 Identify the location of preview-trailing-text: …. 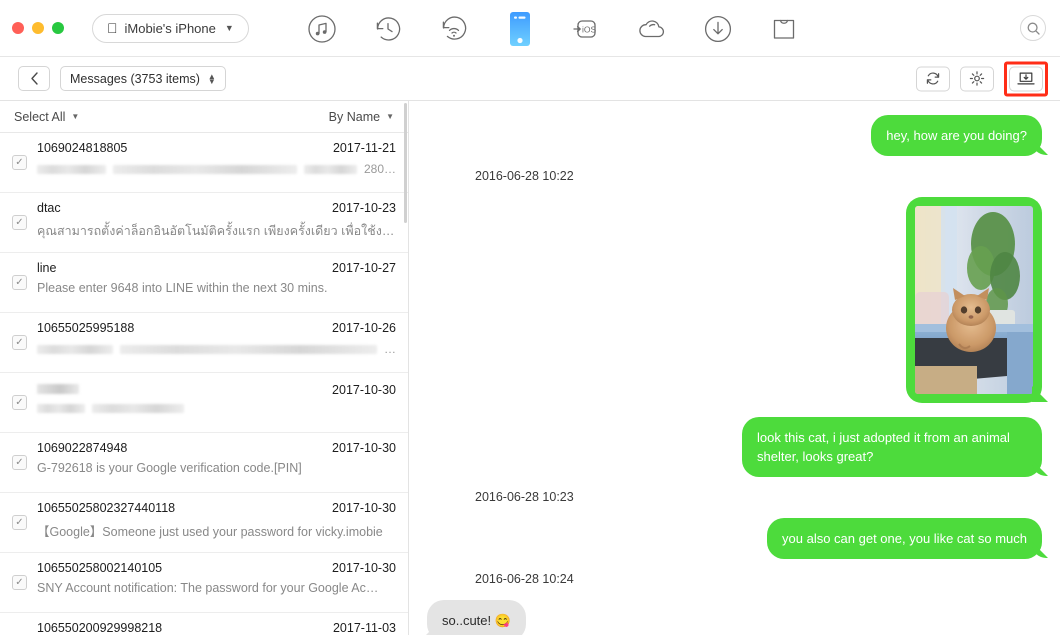
(390, 349).